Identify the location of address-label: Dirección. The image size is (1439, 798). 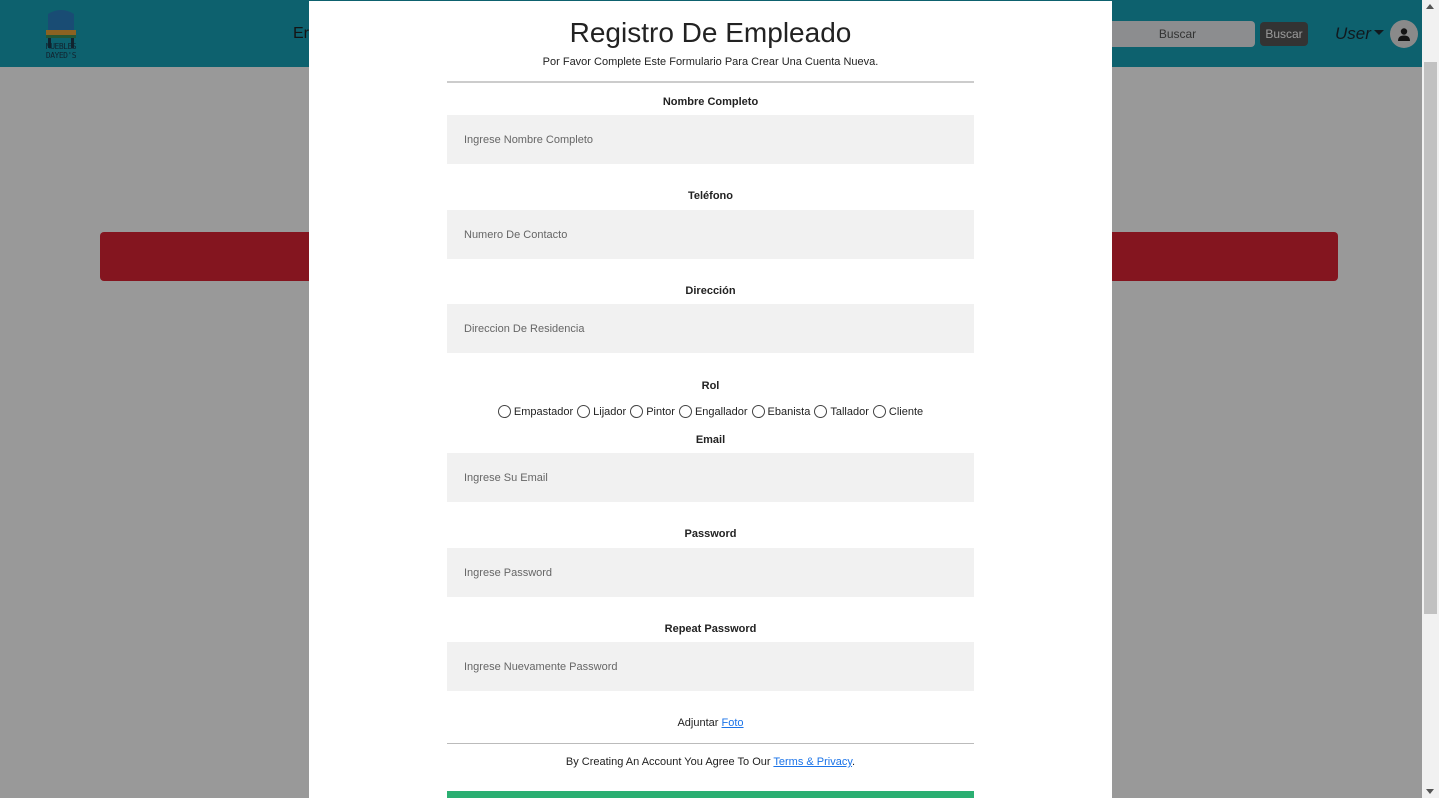
(710, 291).